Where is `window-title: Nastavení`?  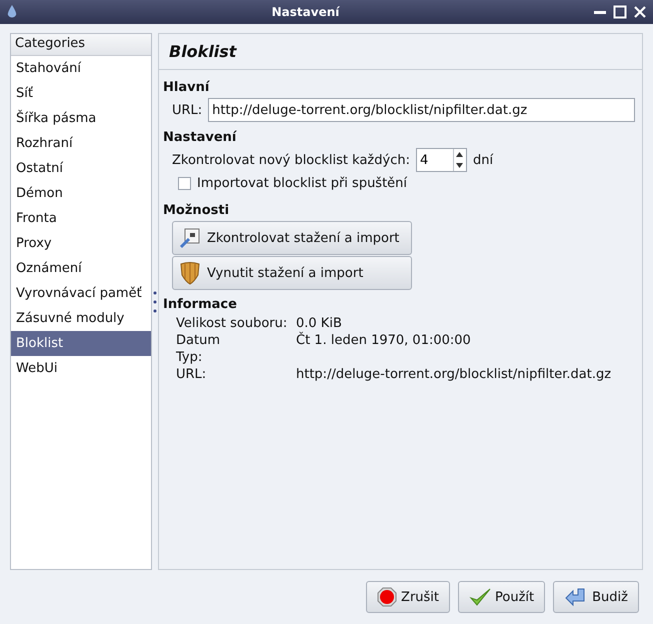 window-title: Nastavení is located at coordinates (305, 12).